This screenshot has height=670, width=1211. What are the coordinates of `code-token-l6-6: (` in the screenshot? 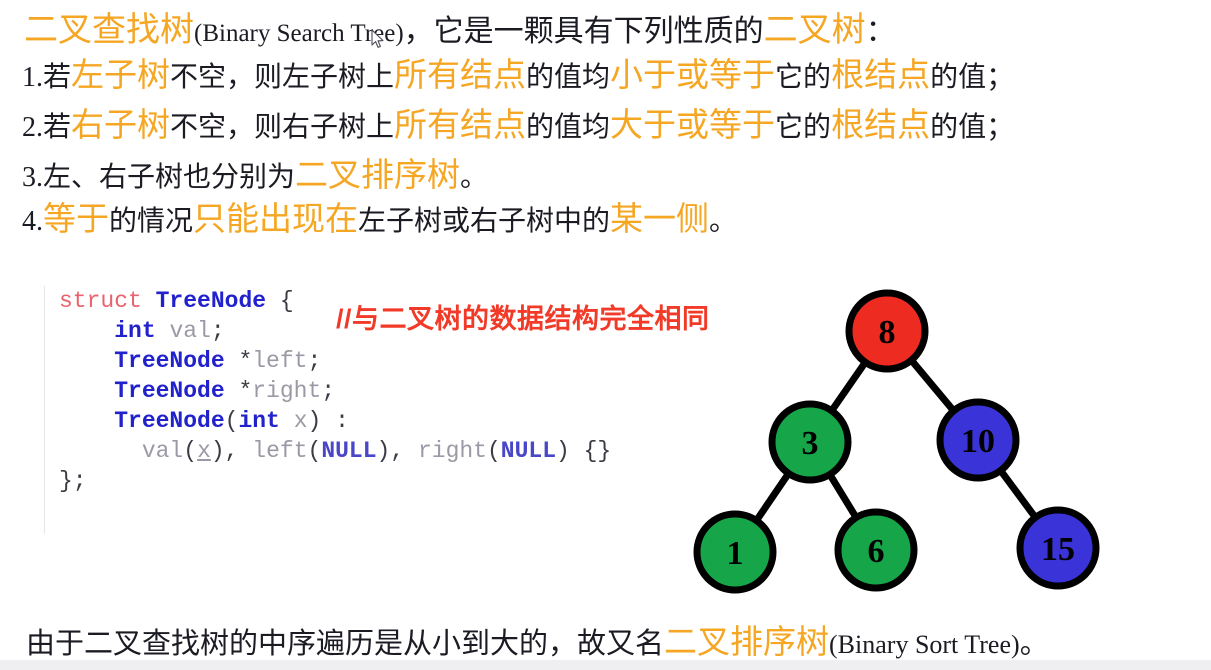 It's located at (314, 451).